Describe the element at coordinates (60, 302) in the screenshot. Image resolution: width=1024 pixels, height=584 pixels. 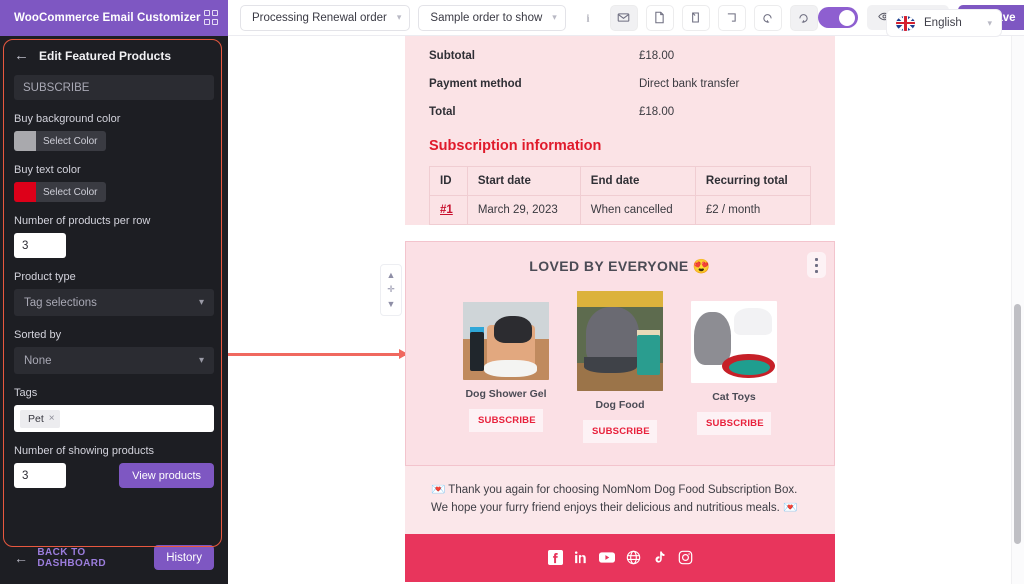
I see `product-type-value: Tag selections` at that location.